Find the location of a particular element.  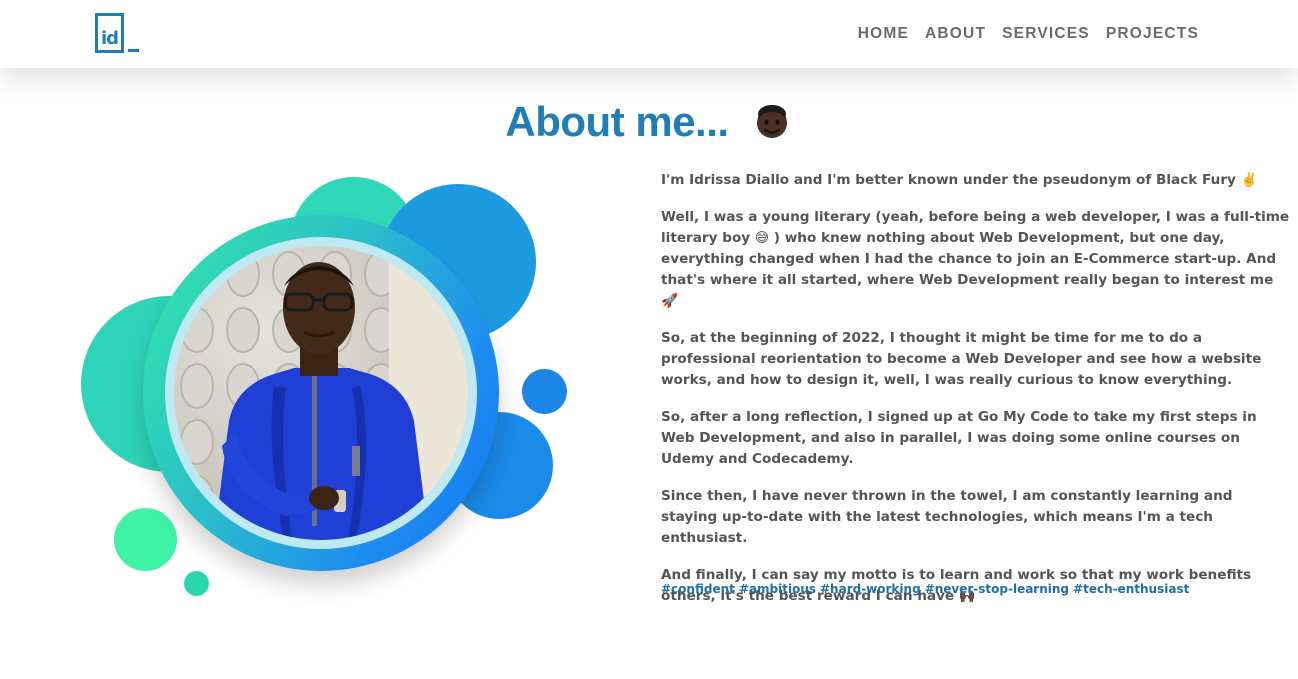

person-portrait-icon is located at coordinates (321, 393).